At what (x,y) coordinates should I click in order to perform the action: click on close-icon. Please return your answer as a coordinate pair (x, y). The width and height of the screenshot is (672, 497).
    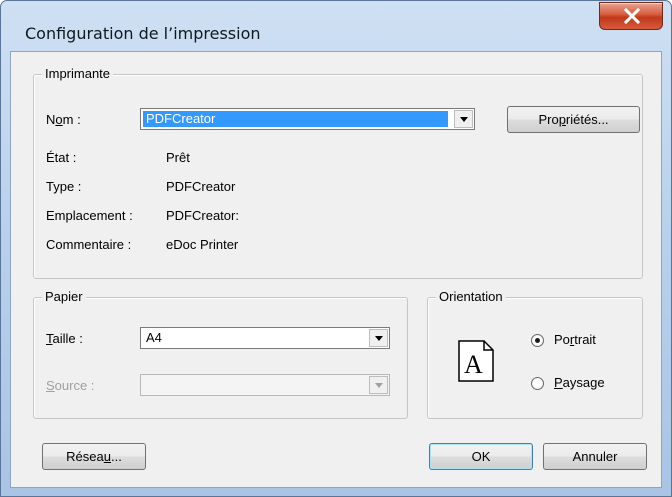
    Looking at the image, I should click on (632, 16).